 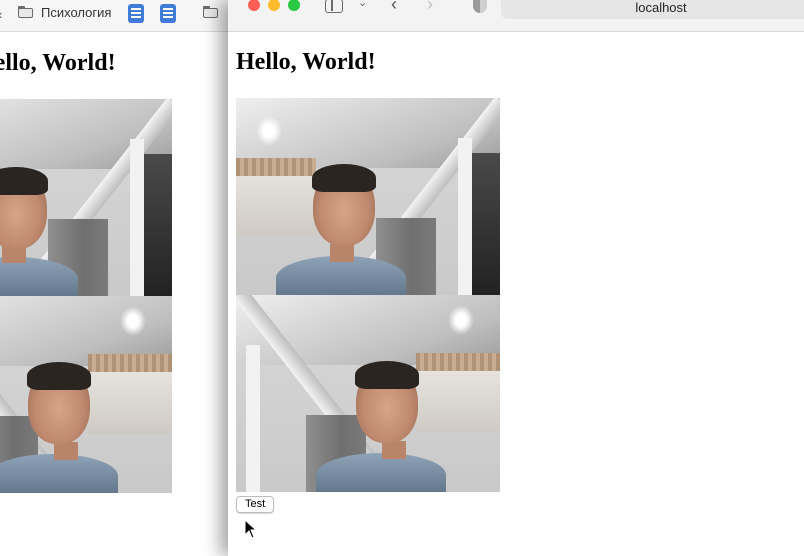 I want to click on browser-toolbar: ⌄ ‹ › localhost, so click(x=516, y=16).